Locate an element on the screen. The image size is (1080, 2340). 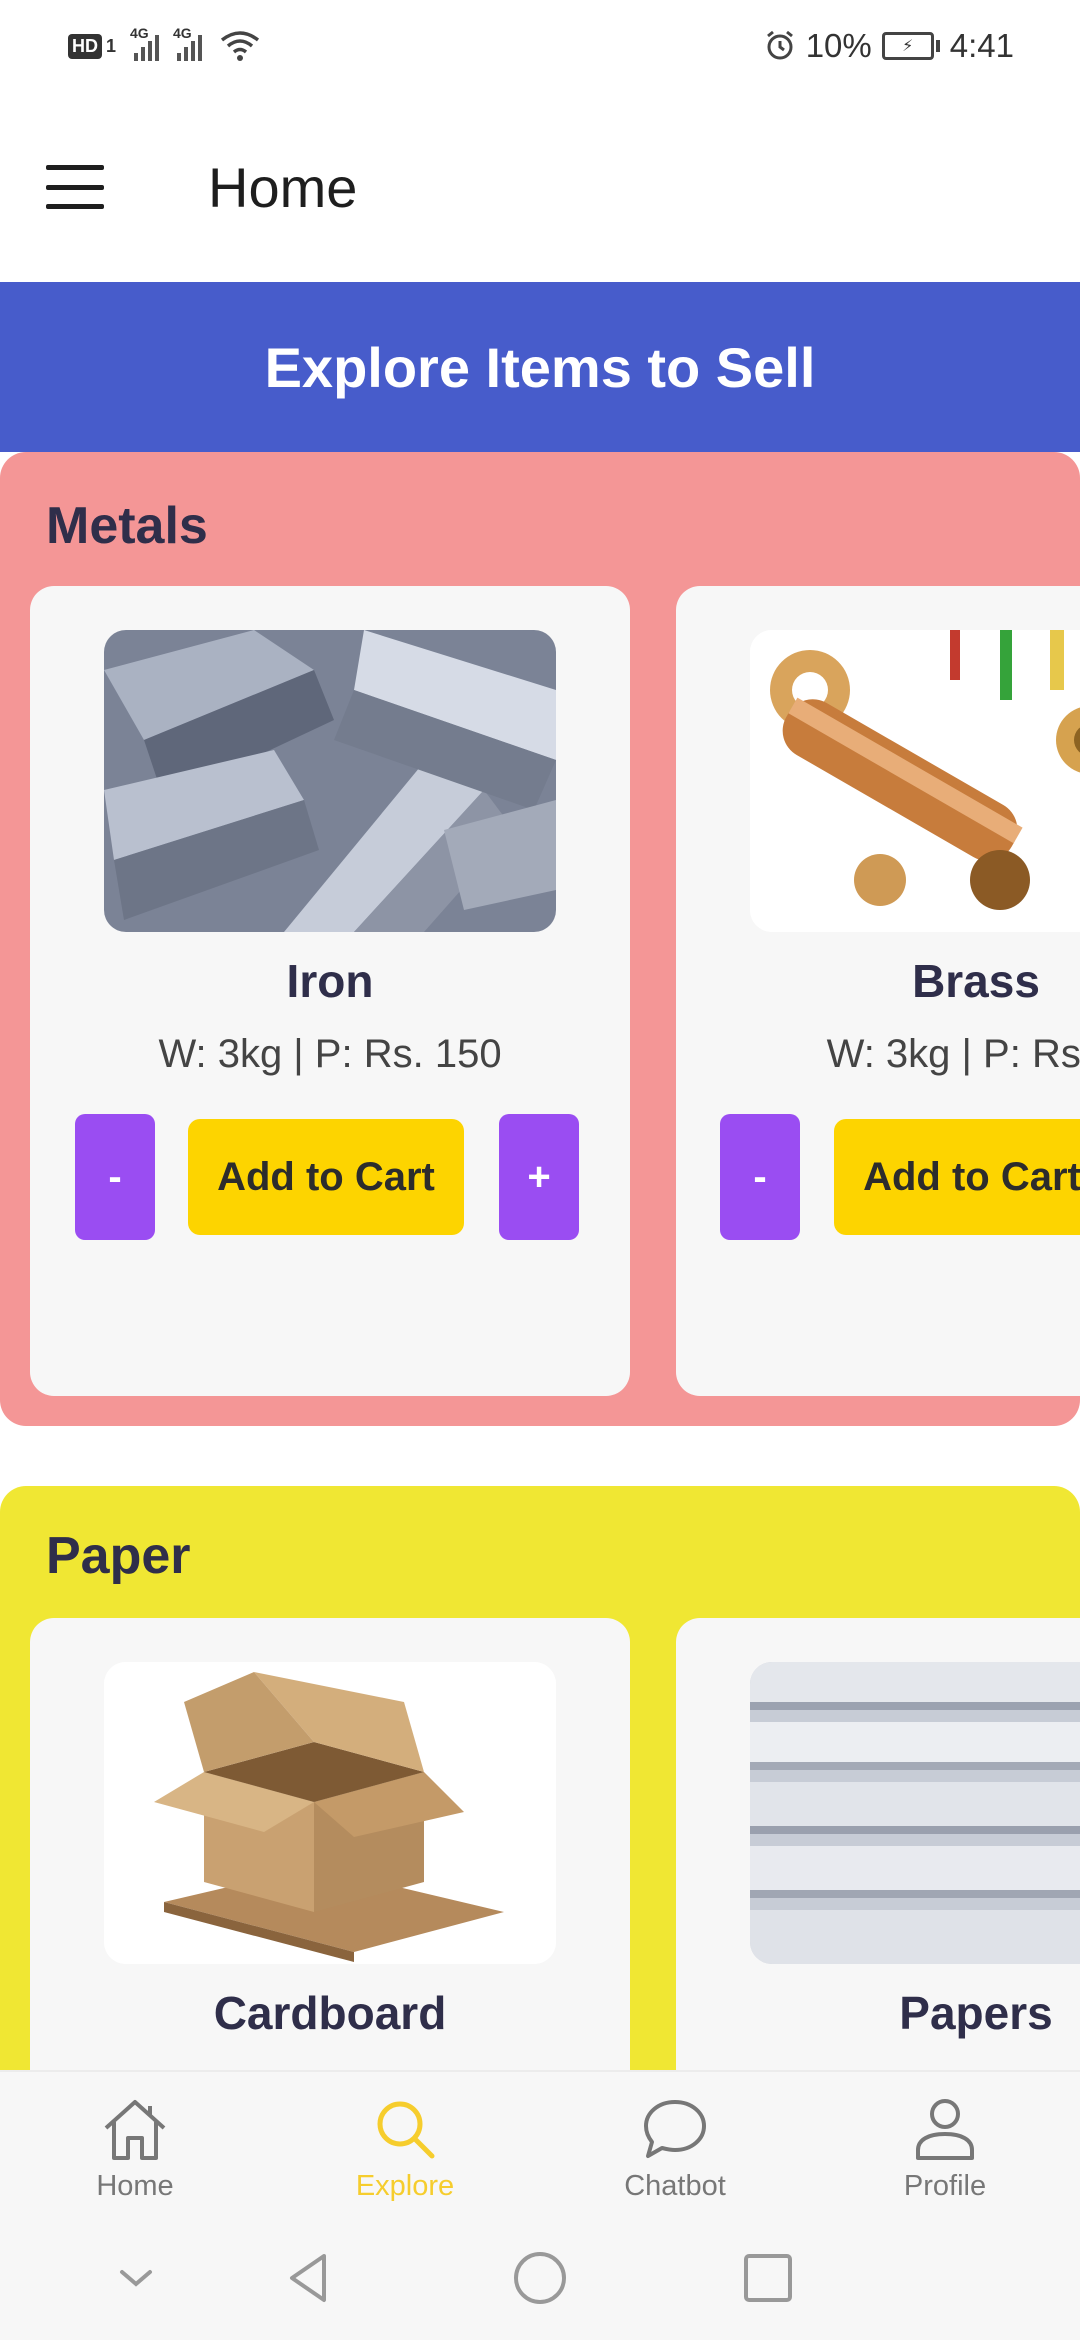
system-navigation-bar is located at coordinates (540, 2278).